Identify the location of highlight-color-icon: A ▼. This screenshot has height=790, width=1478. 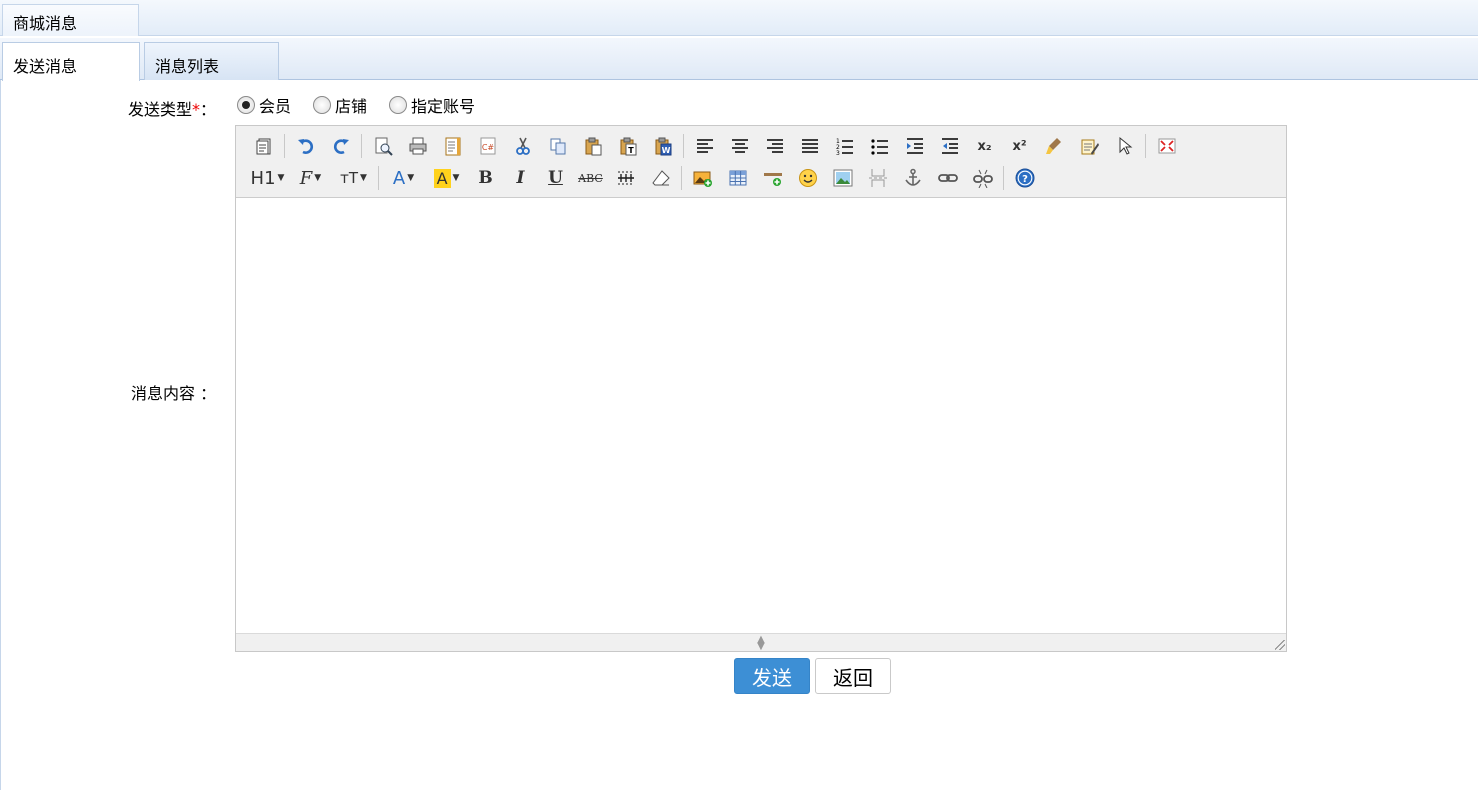
(446, 178).